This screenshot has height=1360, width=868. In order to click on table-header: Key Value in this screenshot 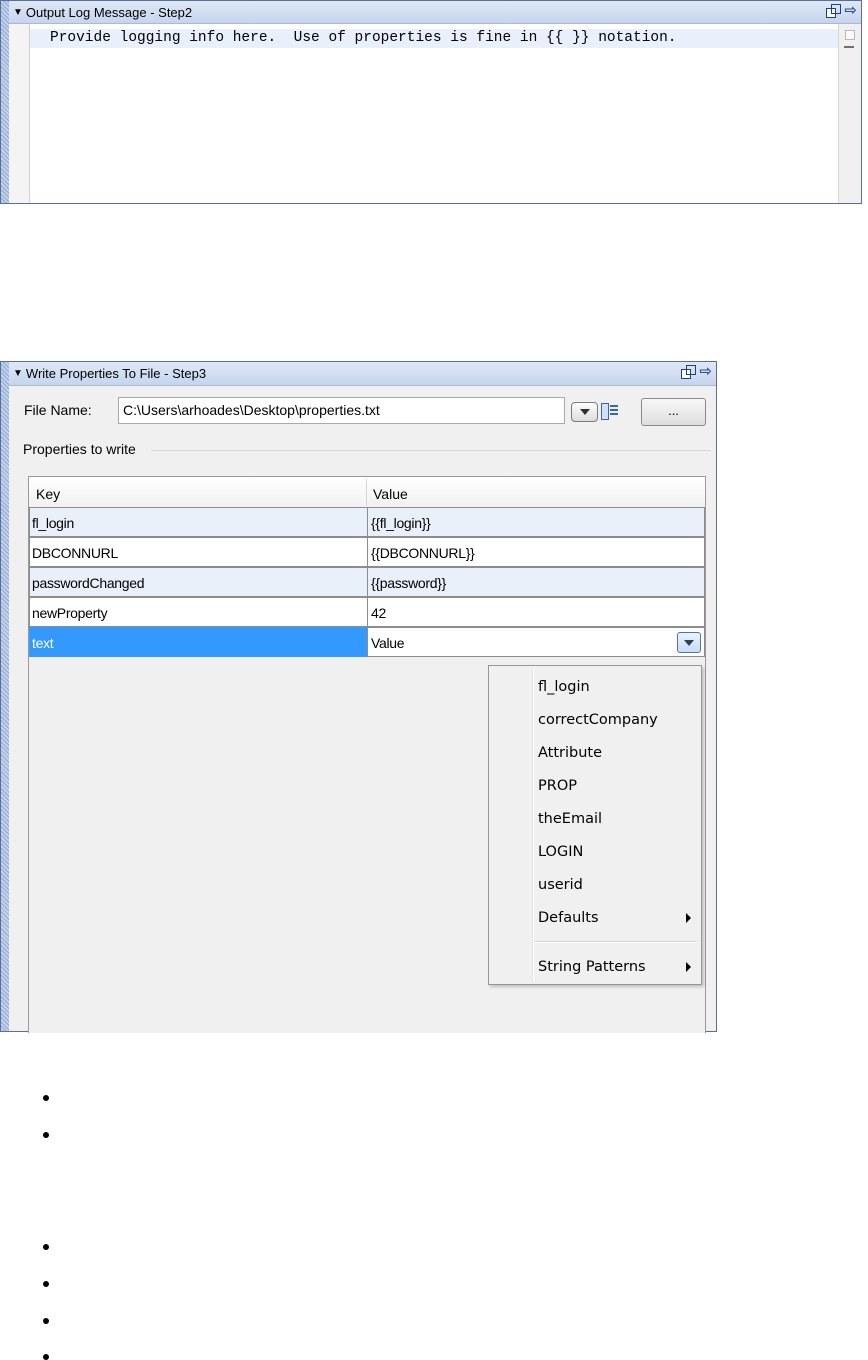, I will do `click(367, 492)`.